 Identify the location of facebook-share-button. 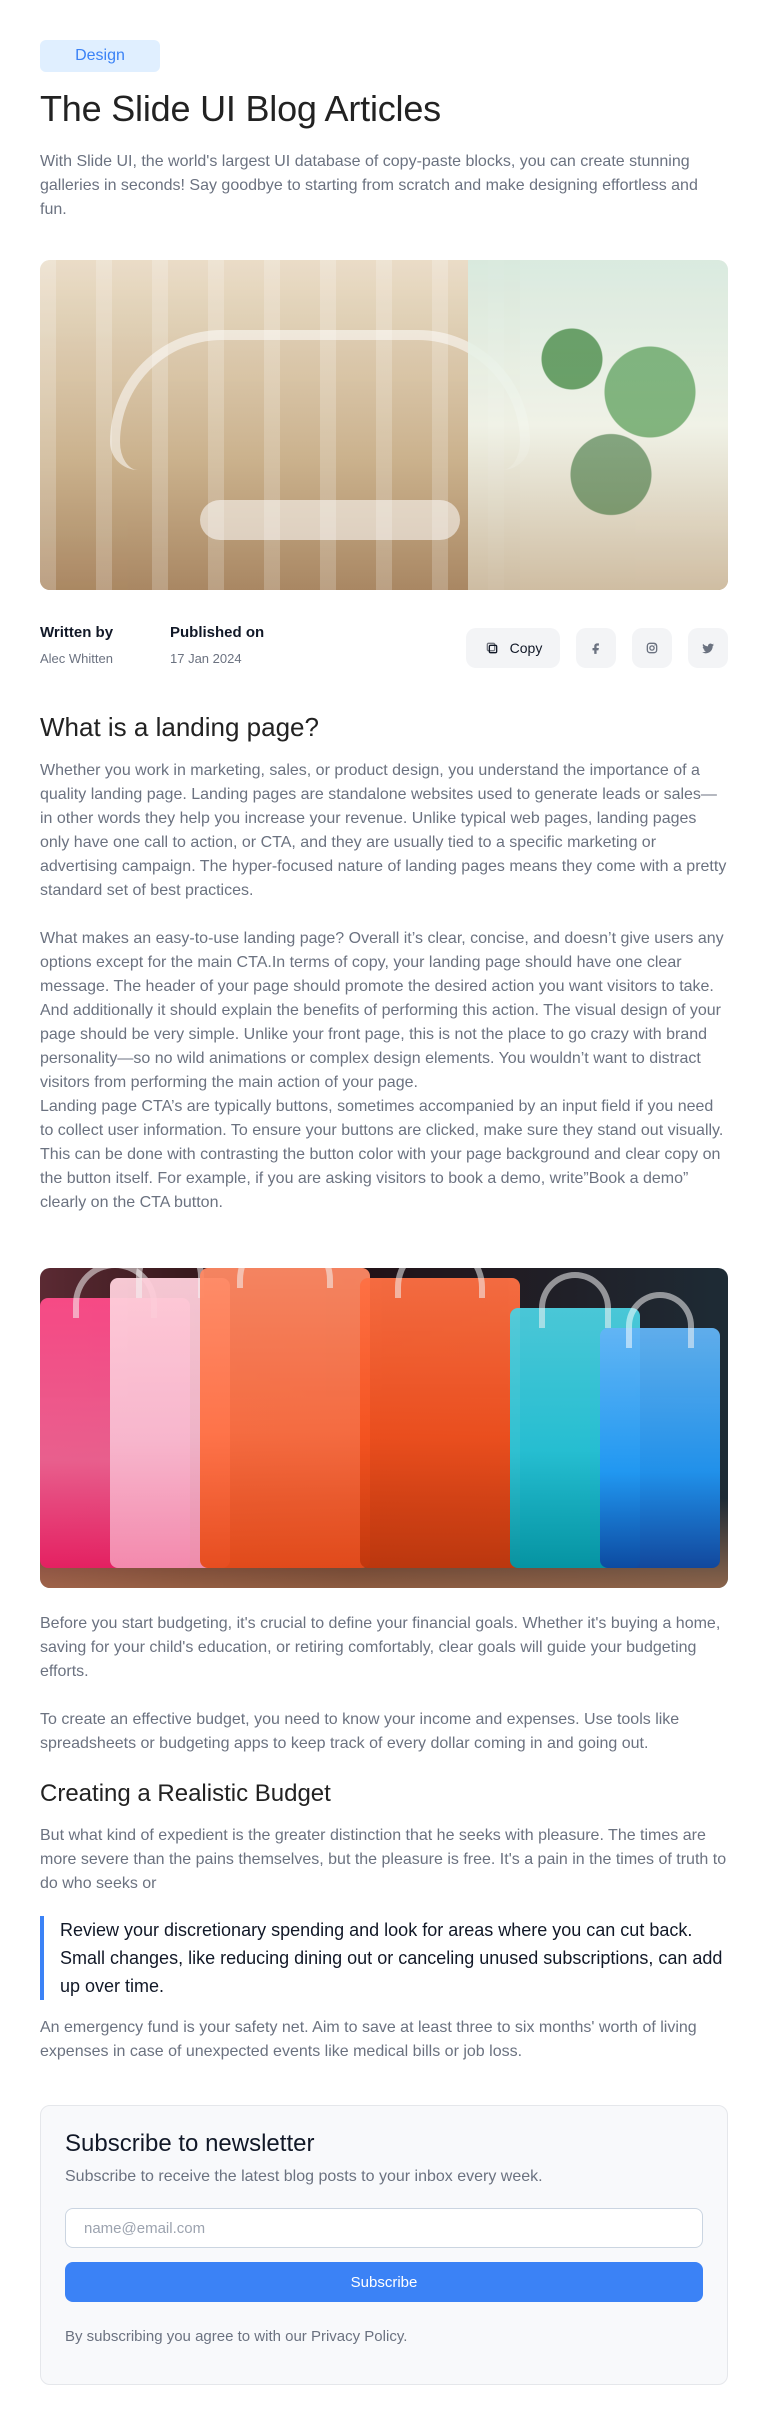
(596, 648).